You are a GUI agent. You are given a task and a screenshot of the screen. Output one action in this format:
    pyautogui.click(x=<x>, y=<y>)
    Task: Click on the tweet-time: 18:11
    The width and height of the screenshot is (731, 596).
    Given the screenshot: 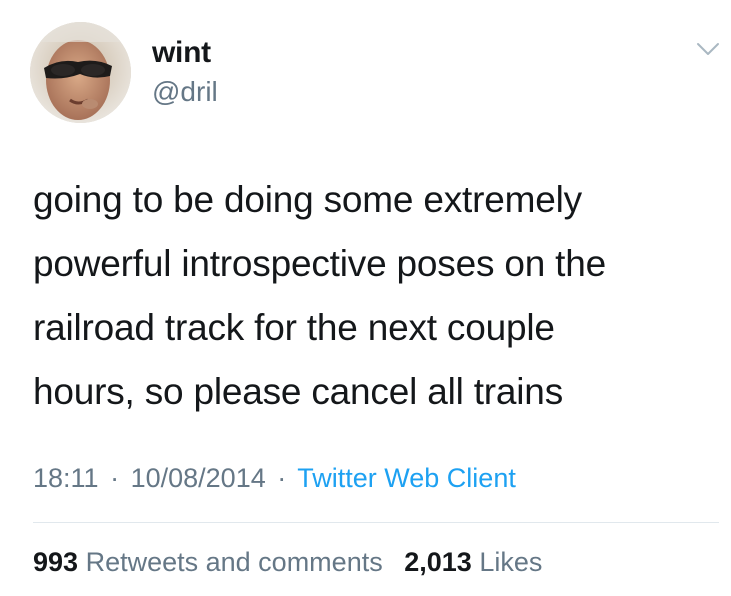 What is the action you would take?
    pyautogui.click(x=66, y=478)
    